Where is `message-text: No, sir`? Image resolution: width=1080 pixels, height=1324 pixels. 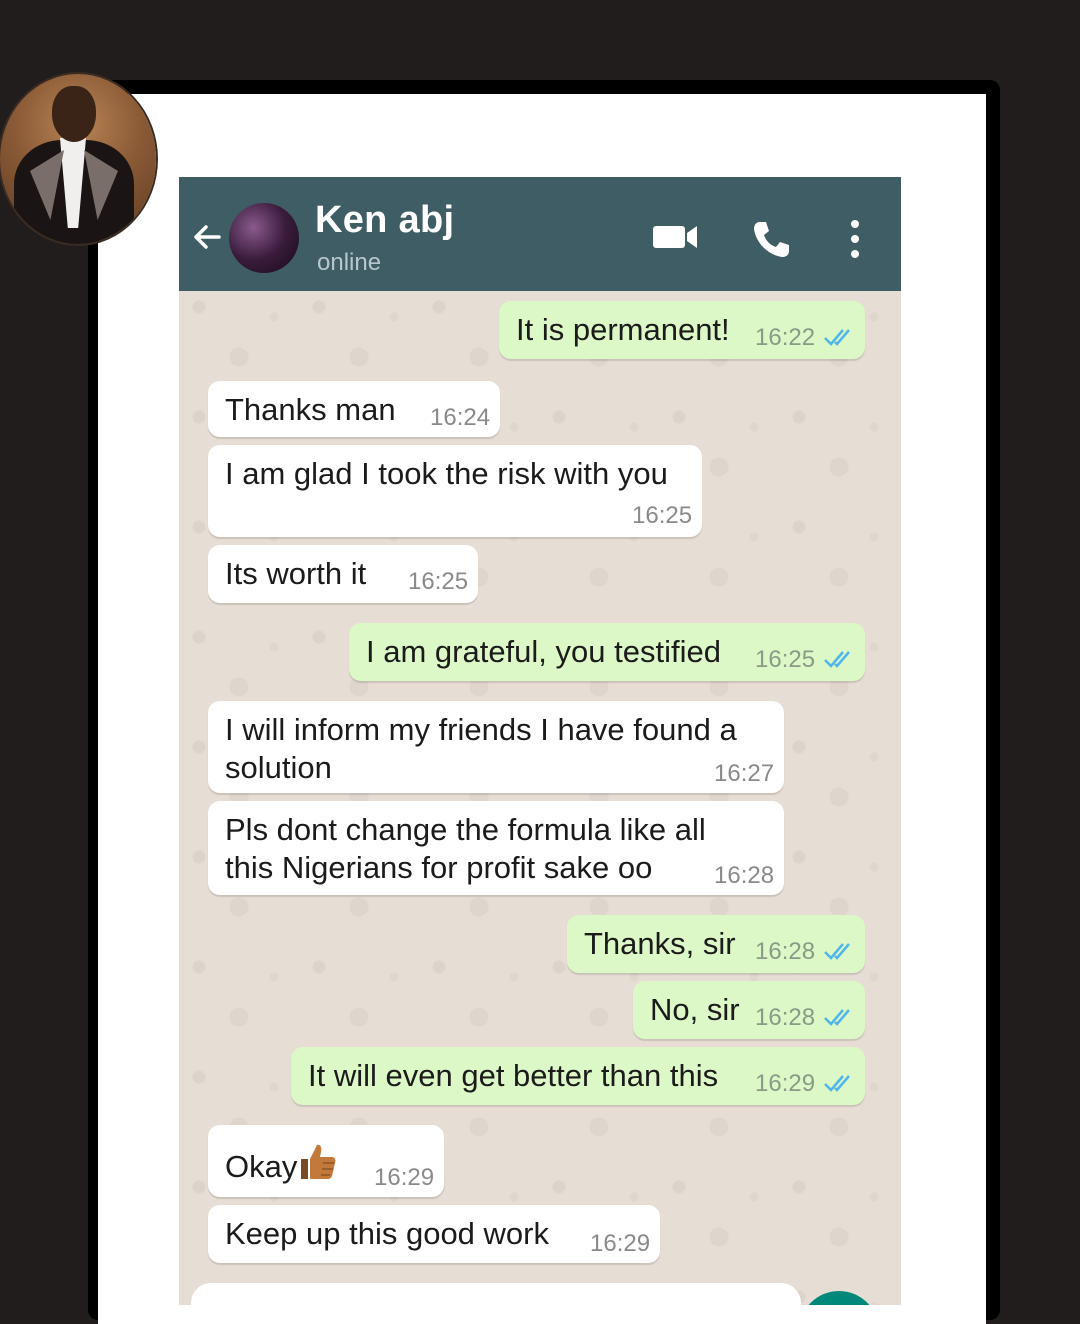
message-text: No, sir is located at coordinates (695, 1009).